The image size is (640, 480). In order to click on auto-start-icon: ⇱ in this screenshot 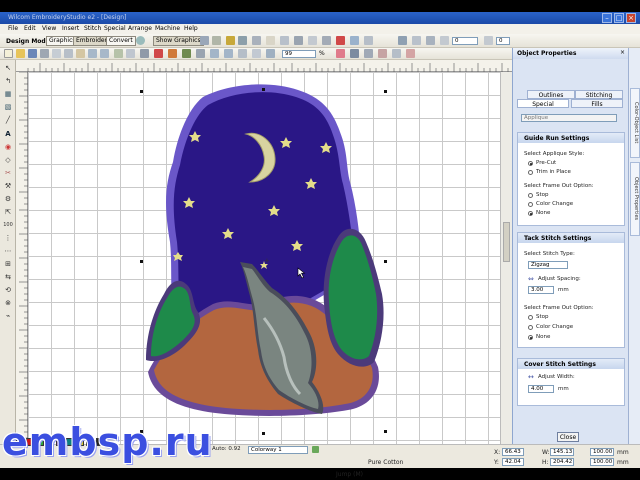, I will do `click(8, 212)`.